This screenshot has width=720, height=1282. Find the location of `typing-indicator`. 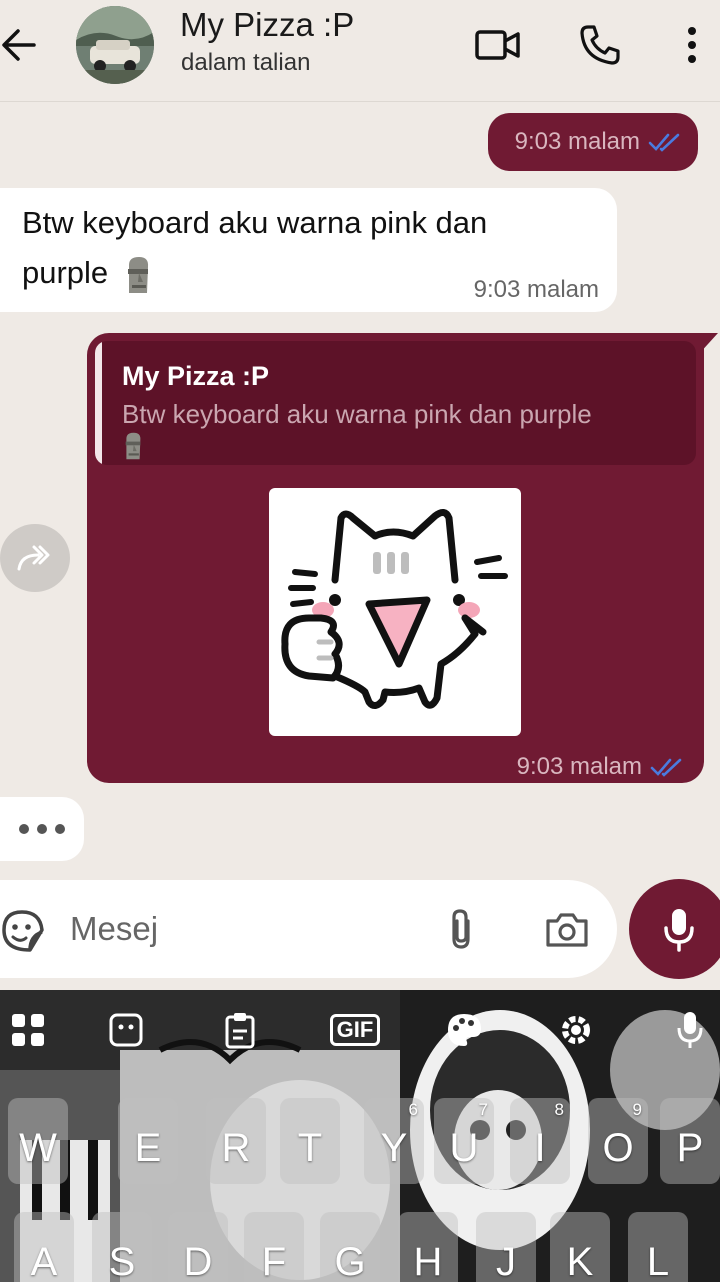

typing-indicator is located at coordinates (42, 829).